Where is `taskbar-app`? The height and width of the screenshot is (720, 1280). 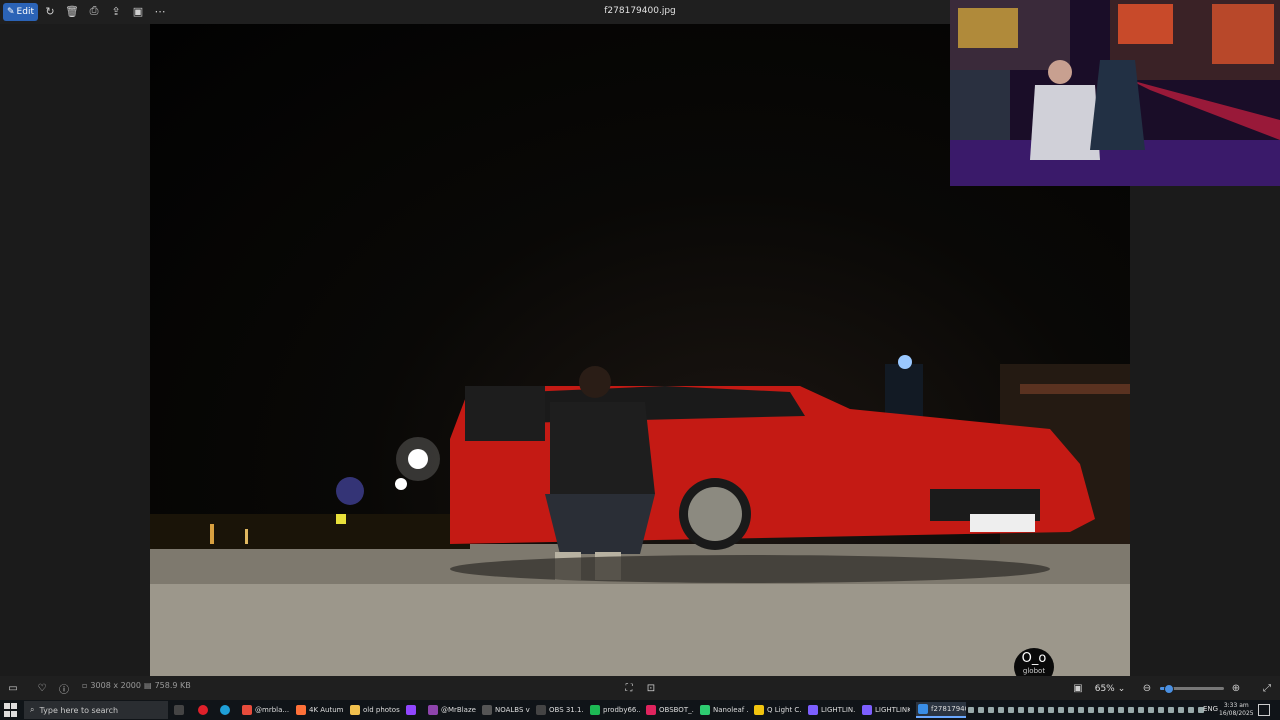 taskbar-app is located at coordinates (414, 710).